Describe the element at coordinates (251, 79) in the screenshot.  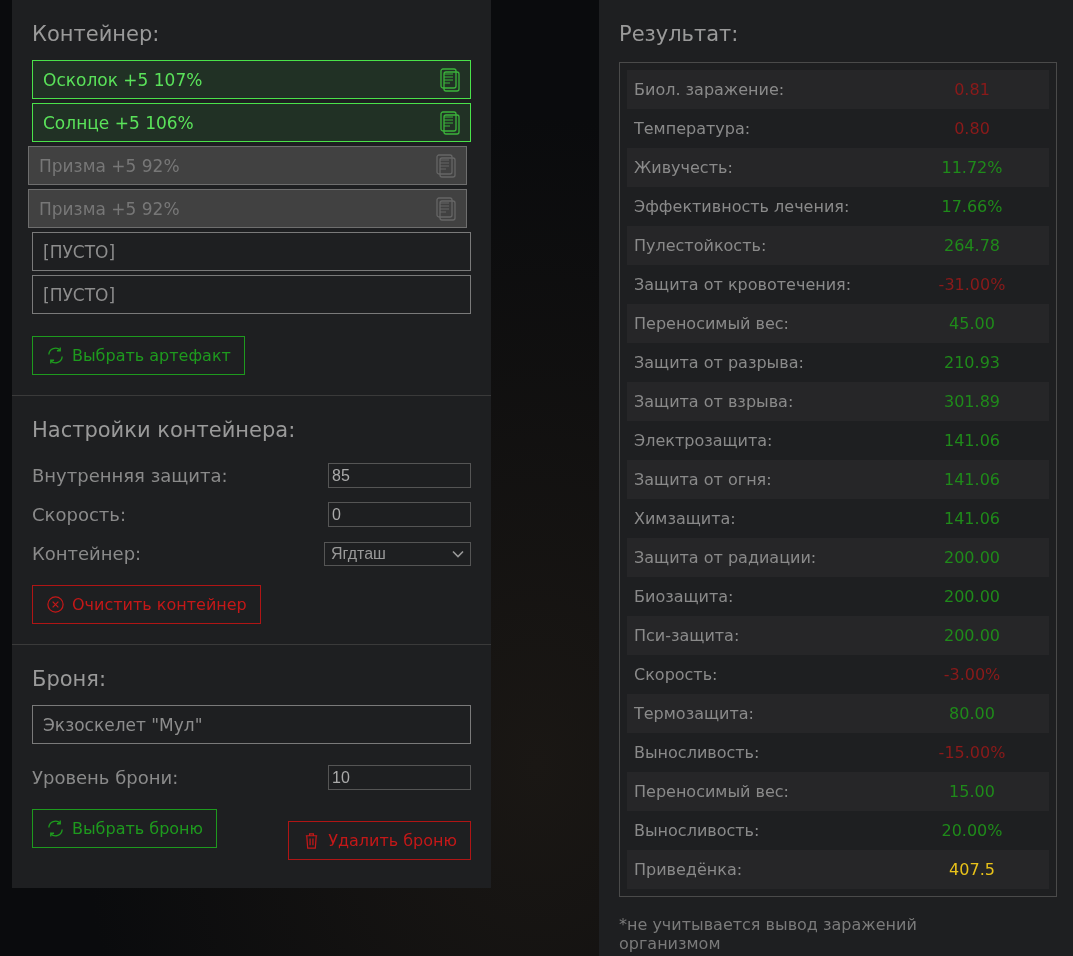
I see `artifact-slot: Осколок +5 107%` at that location.